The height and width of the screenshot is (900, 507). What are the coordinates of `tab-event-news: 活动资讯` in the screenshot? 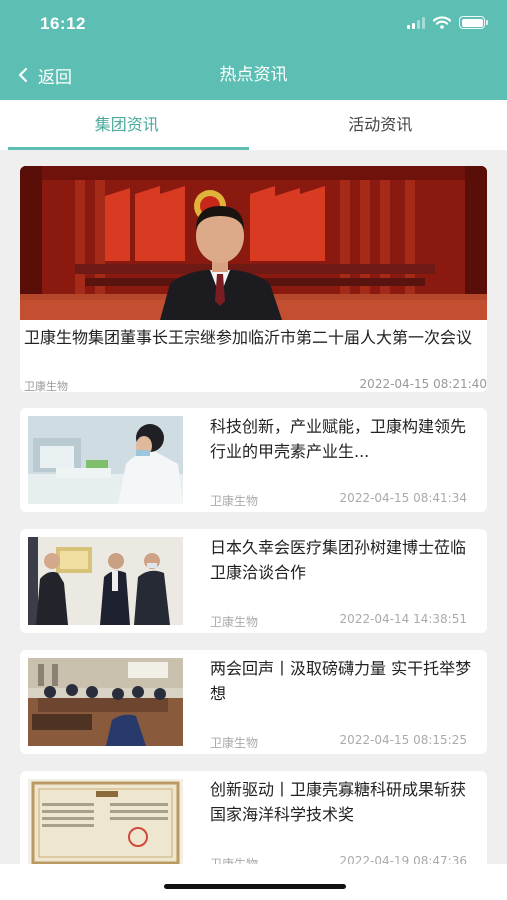 It's located at (380, 125).